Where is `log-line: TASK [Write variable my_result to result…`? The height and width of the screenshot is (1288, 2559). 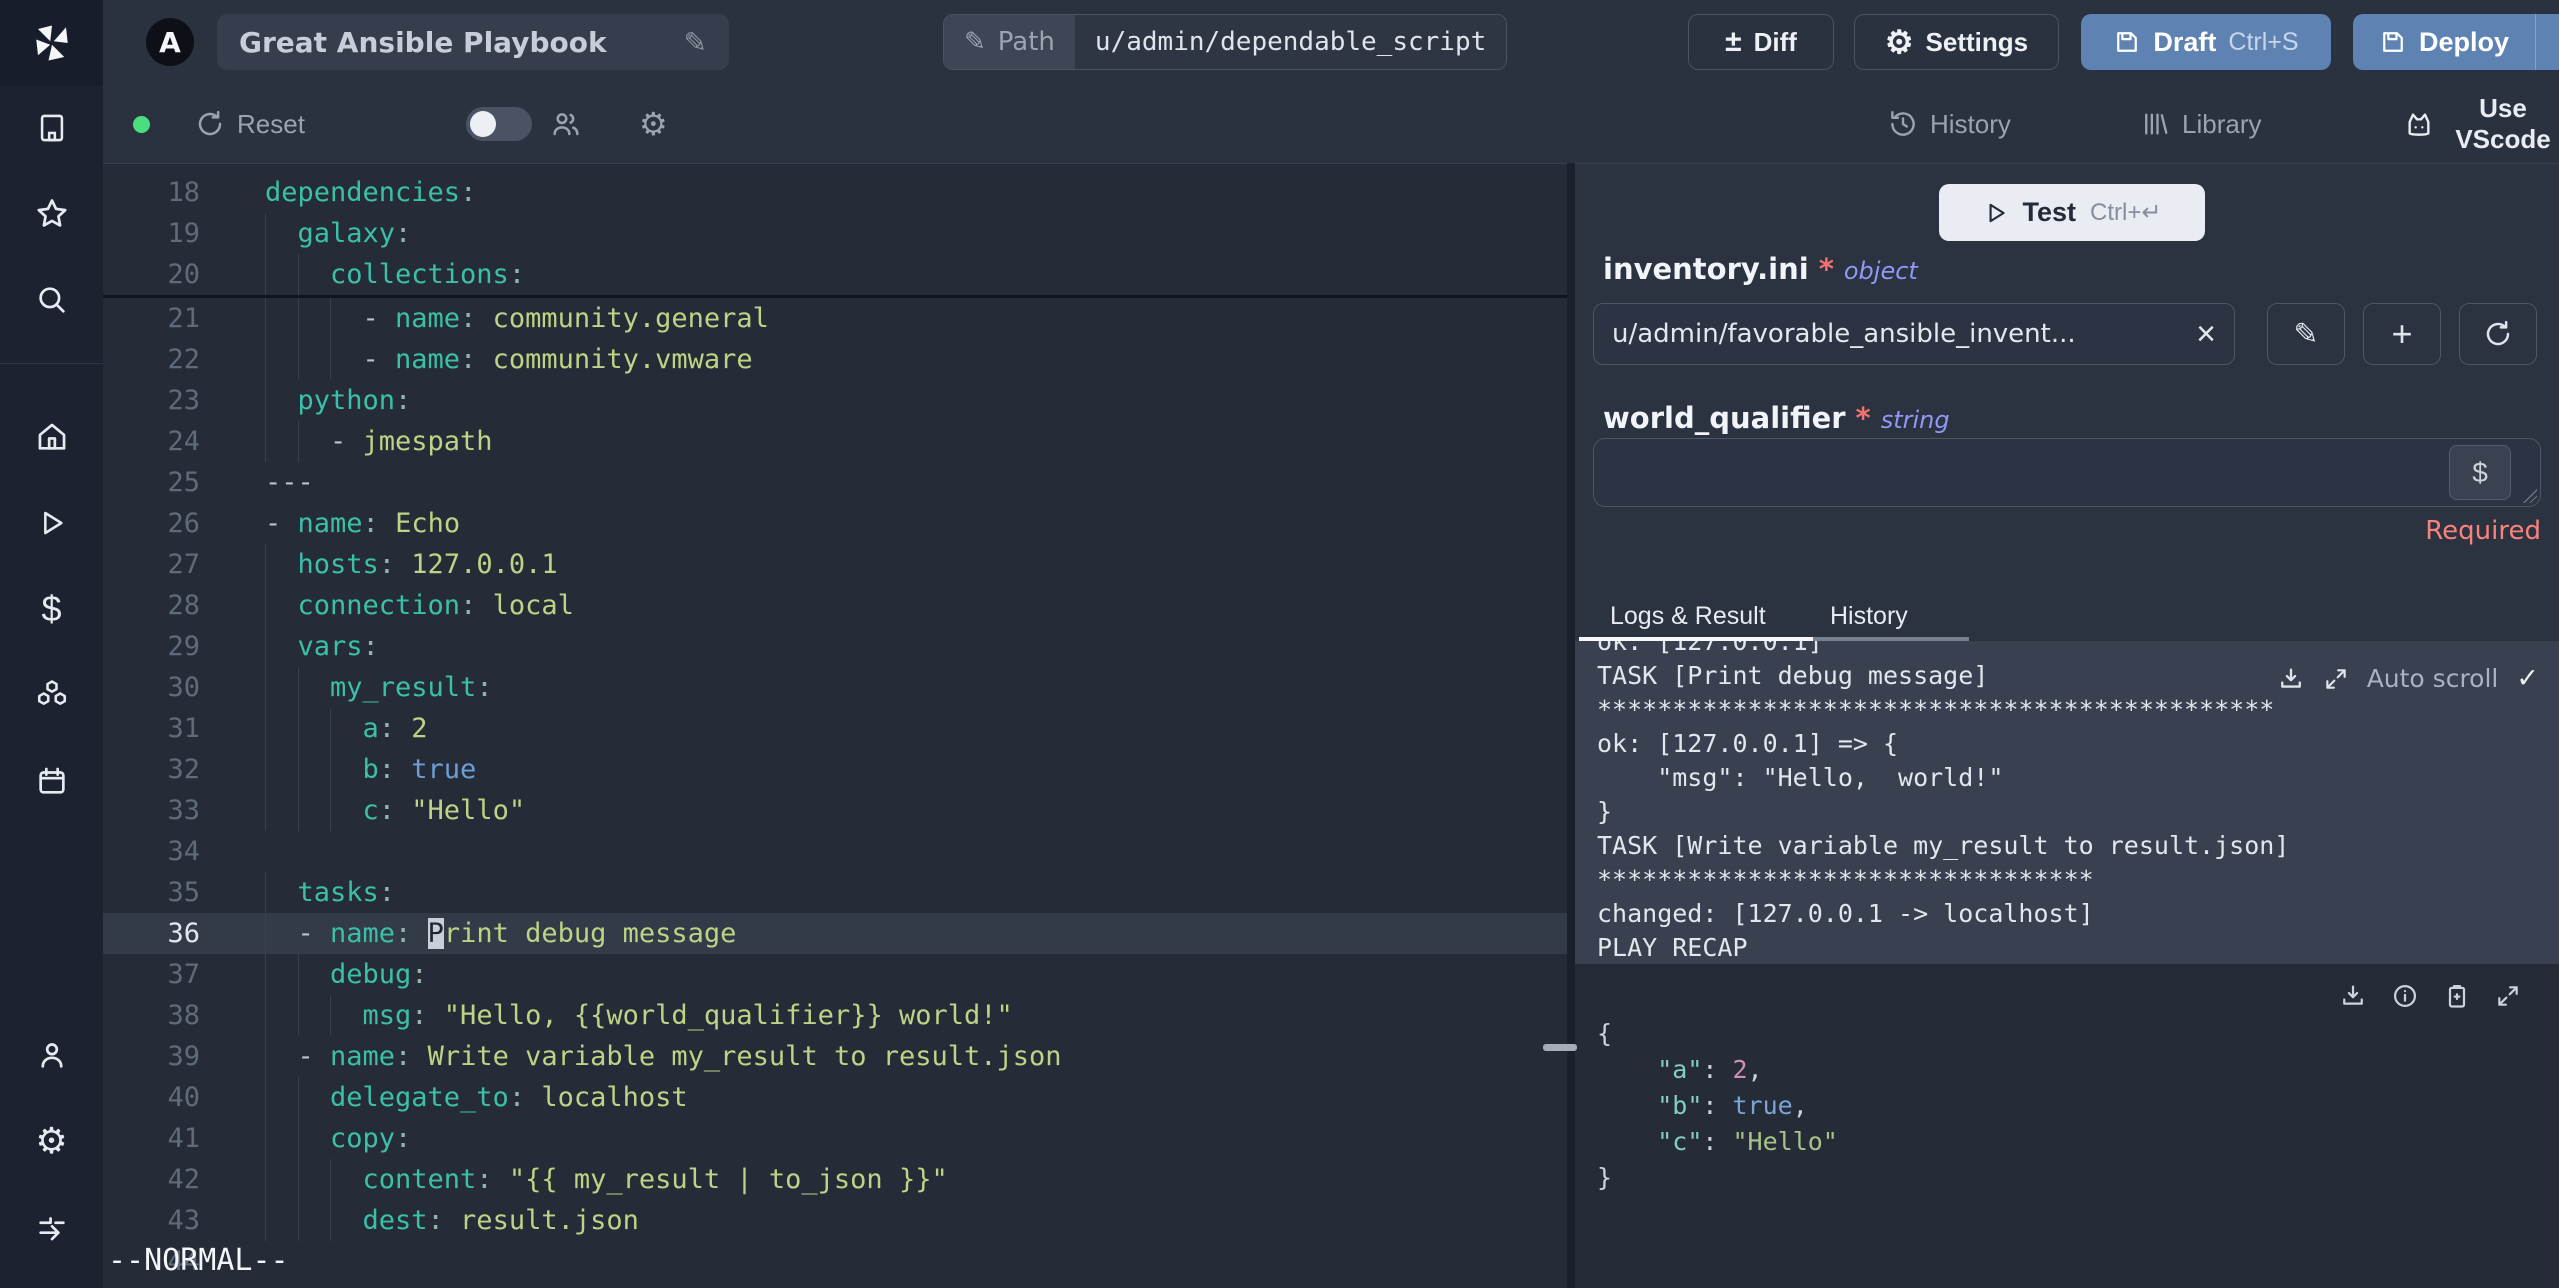 log-line: TASK [Write variable my_result to result… is located at coordinates (1943, 845).